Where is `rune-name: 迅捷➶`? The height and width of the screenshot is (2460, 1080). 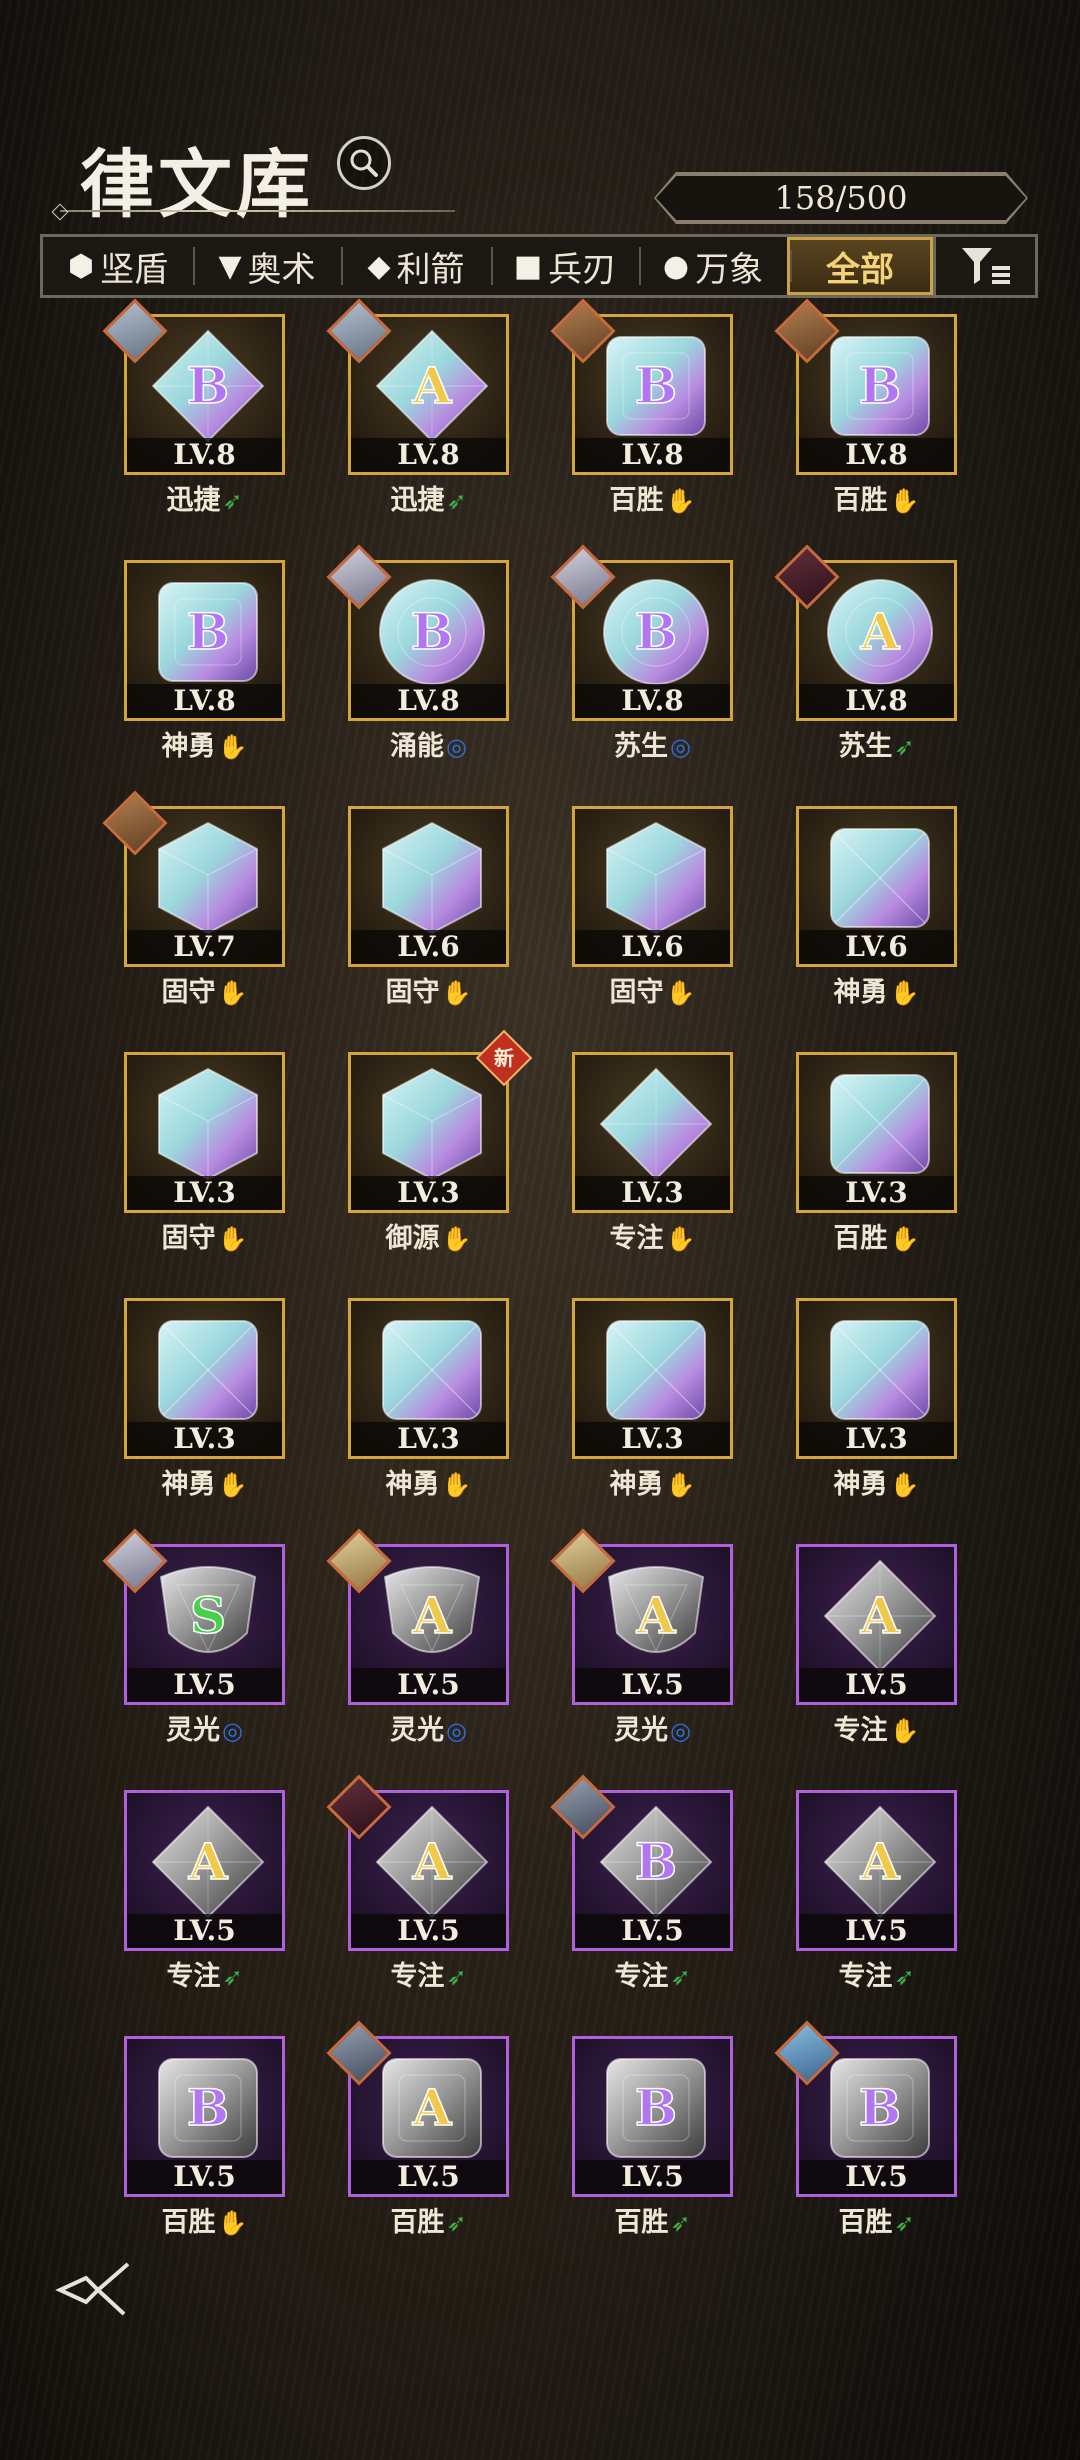
rune-name: 迅捷➶ is located at coordinates (204, 497).